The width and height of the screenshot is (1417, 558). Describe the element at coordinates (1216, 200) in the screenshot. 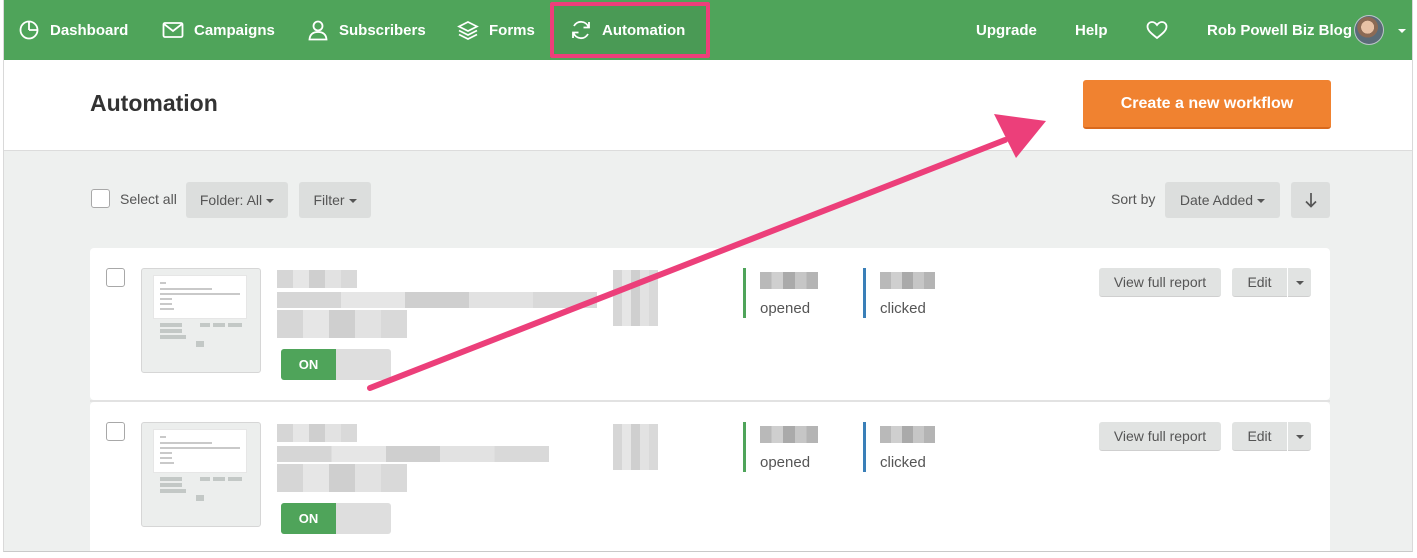

I see `sort-dropdown-label: Date Added` at that location.